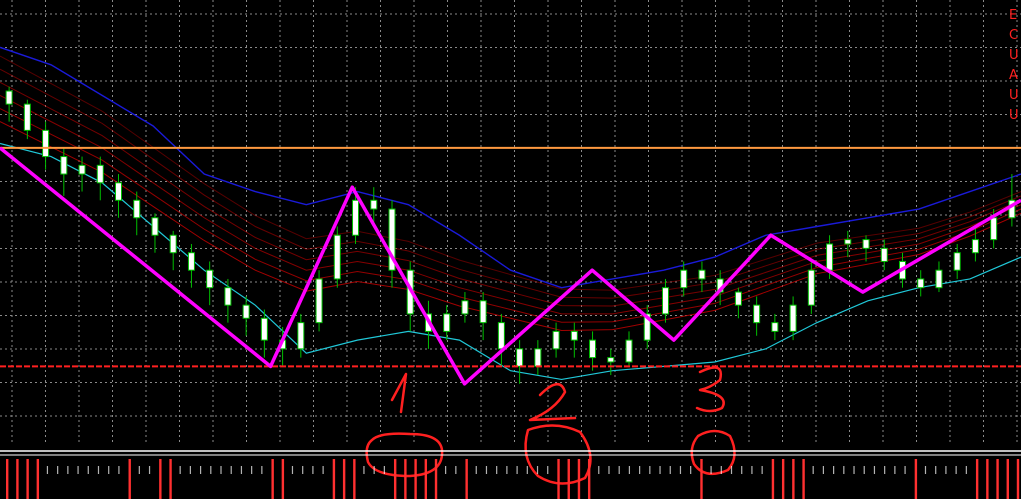  I want to click on side-label: C, so click(1014, 35).